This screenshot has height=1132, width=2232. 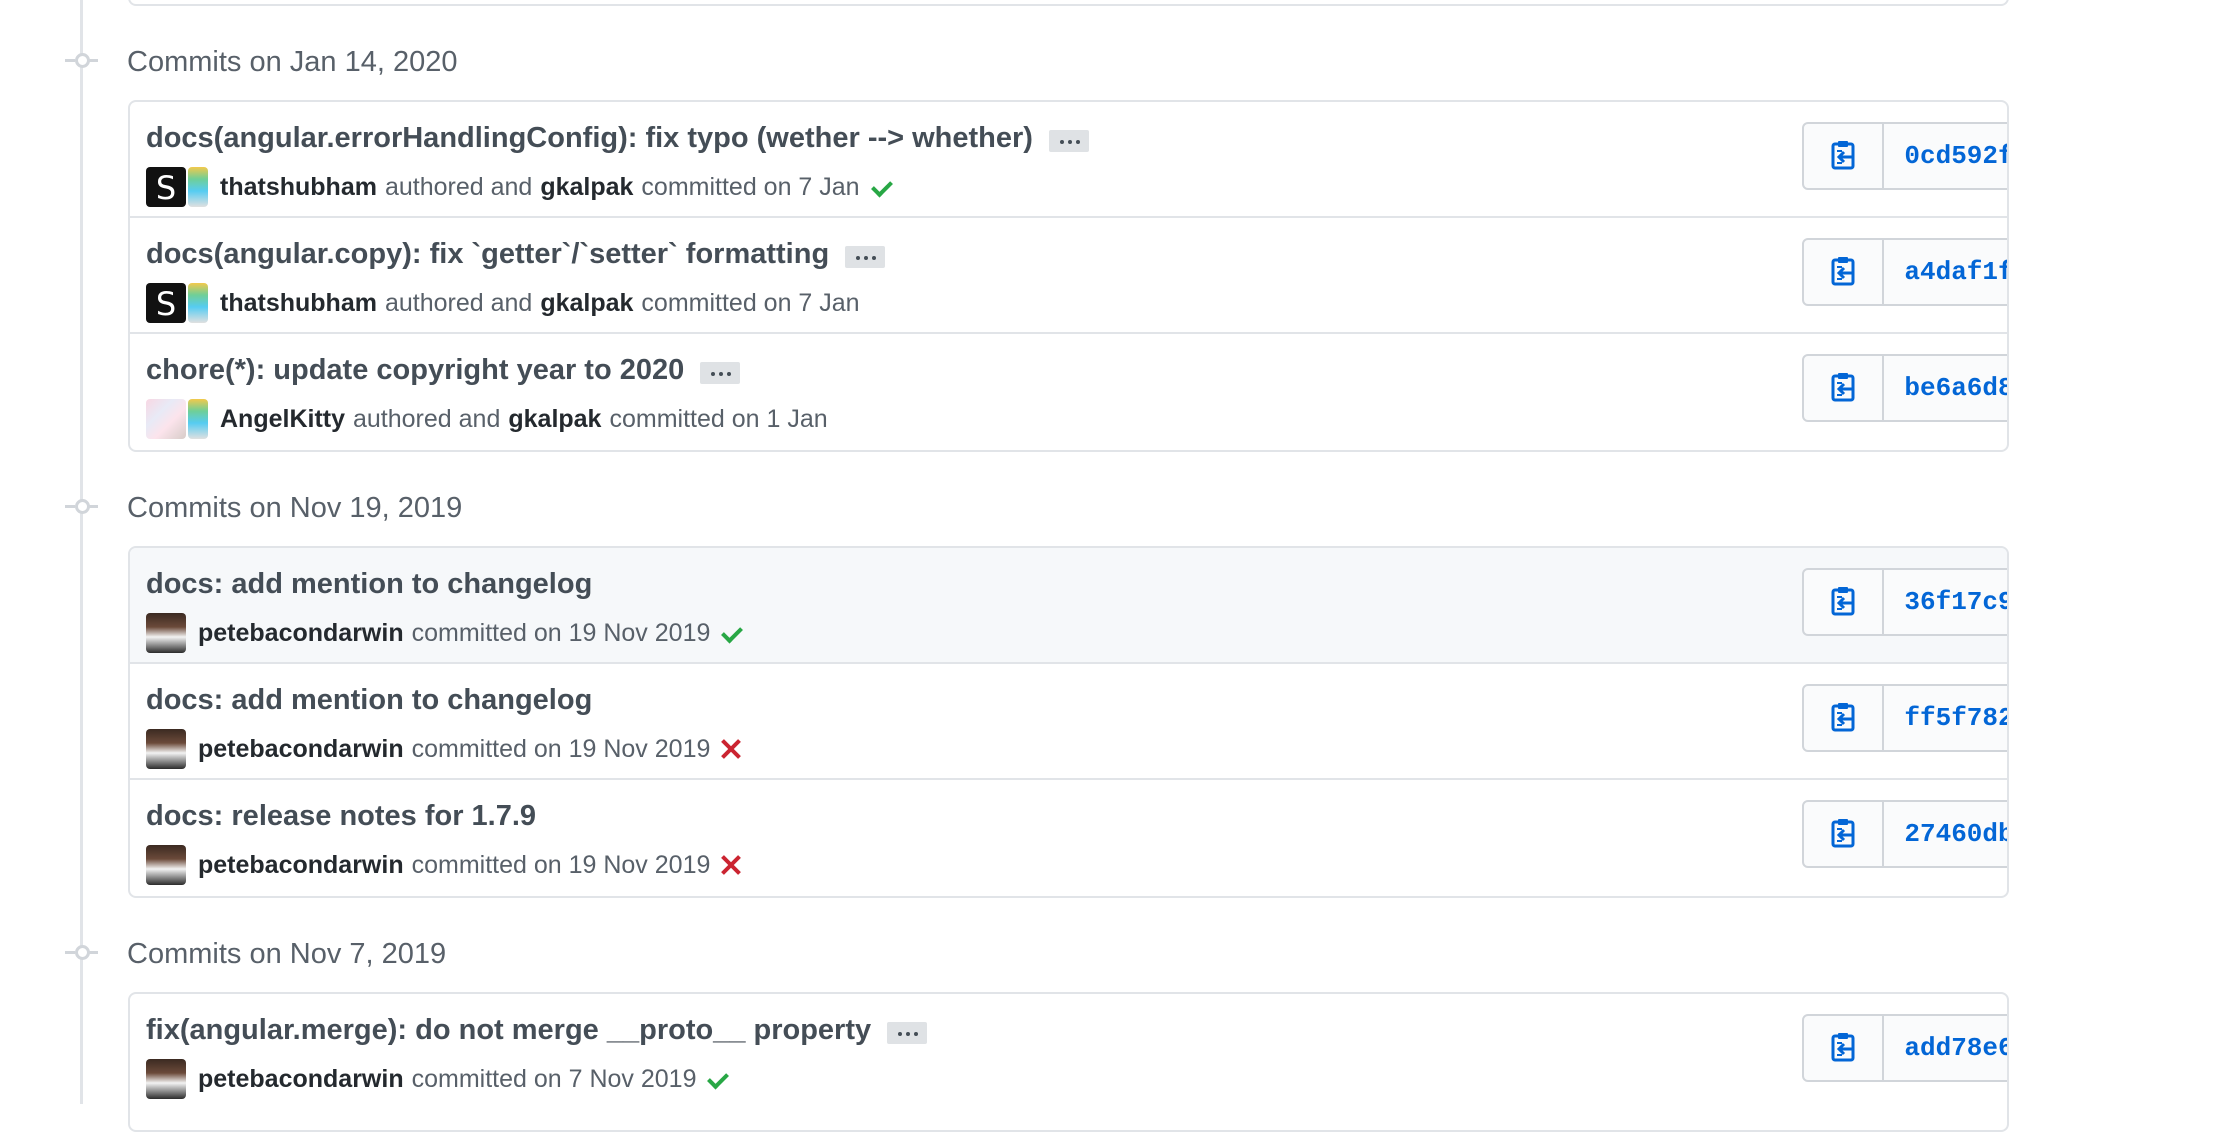 I want to click on sha-button-group: be6a6d8, so click(x=1904, y=388).